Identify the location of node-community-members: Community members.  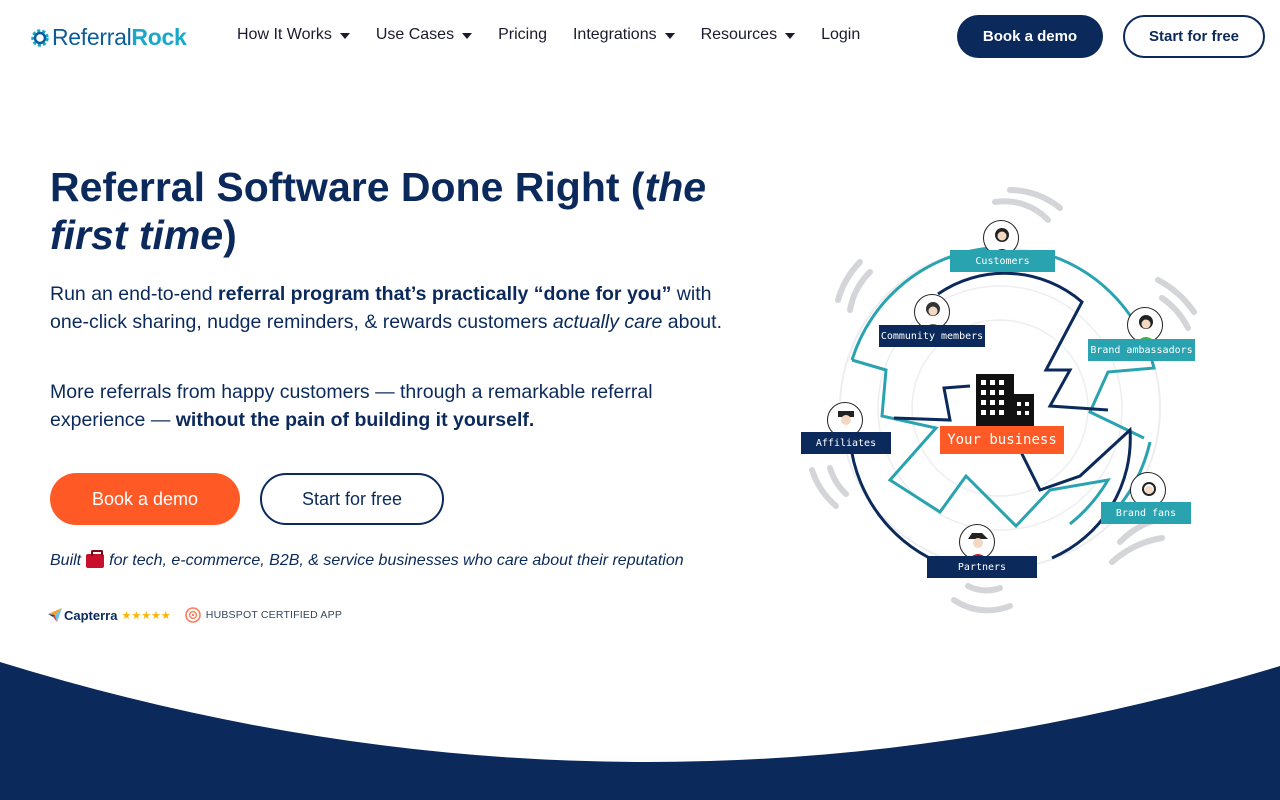
(932, 336).